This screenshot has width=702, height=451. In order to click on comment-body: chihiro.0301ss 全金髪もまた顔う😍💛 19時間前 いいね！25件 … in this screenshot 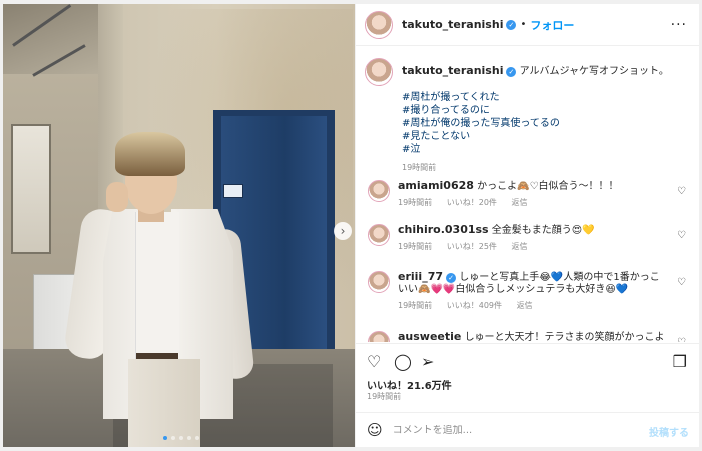, I will do `click(533, 238)`.